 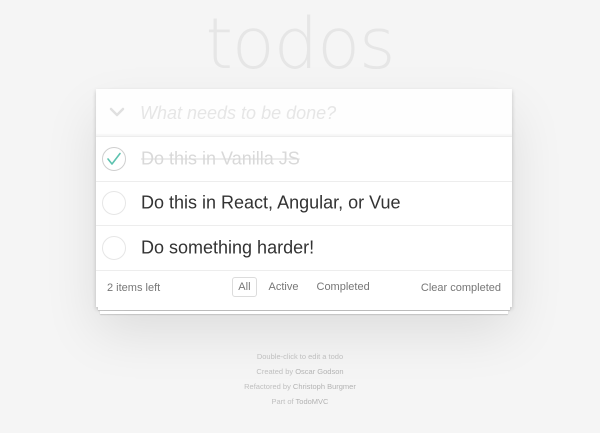 What do you see at coordinates (312, 401) in the screenshot?
I see `info-todomvc-link: TodoMVC` at bounding box center [312, 401].